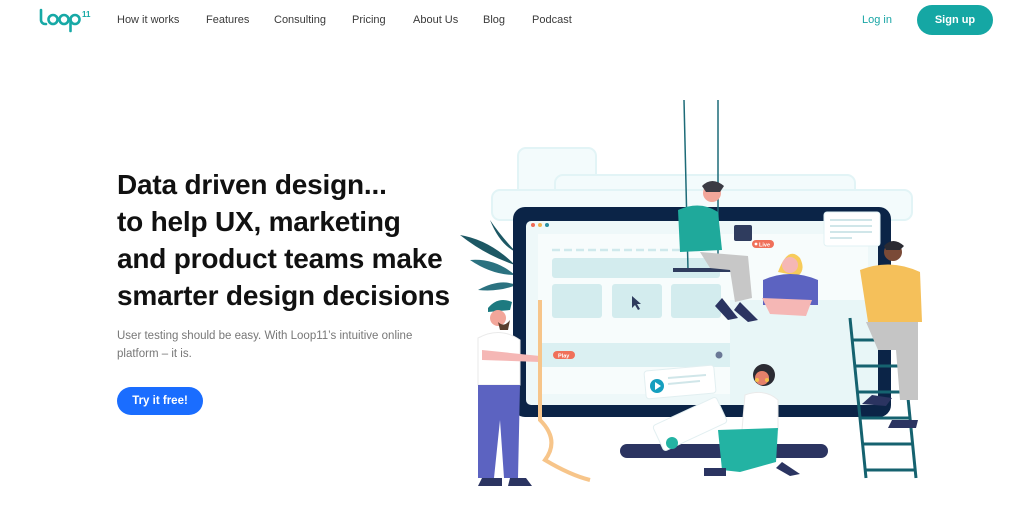 The width and height of the screenshot is (1024, 519). Describe the element at coordinates (148, 20) in the screenshot. I see `nav-item-how-it-works: How it works` at that location.